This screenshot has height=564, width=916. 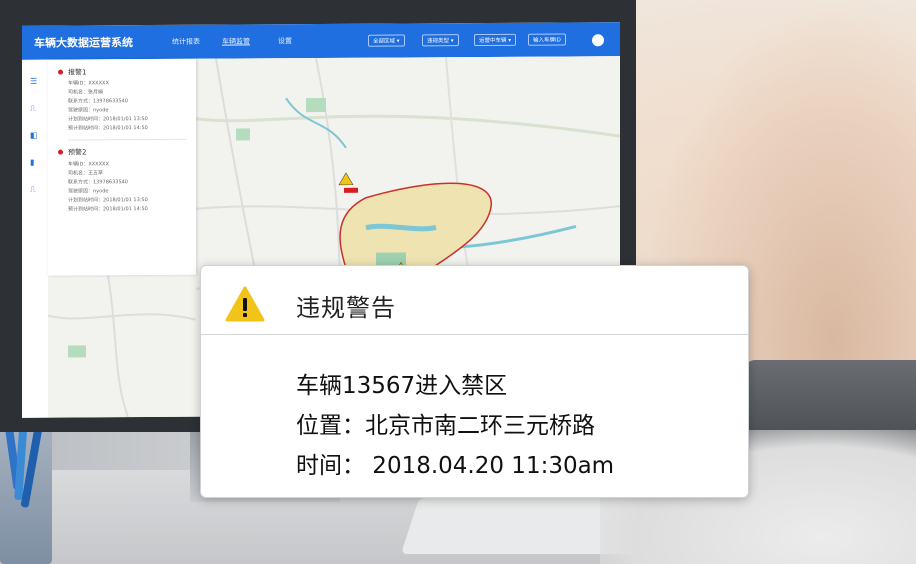 What do you see at coordinates (547, 39) in the screenshot?
I see `plate-search-input: 输入车牌ID` at bounding box center [547, 39].